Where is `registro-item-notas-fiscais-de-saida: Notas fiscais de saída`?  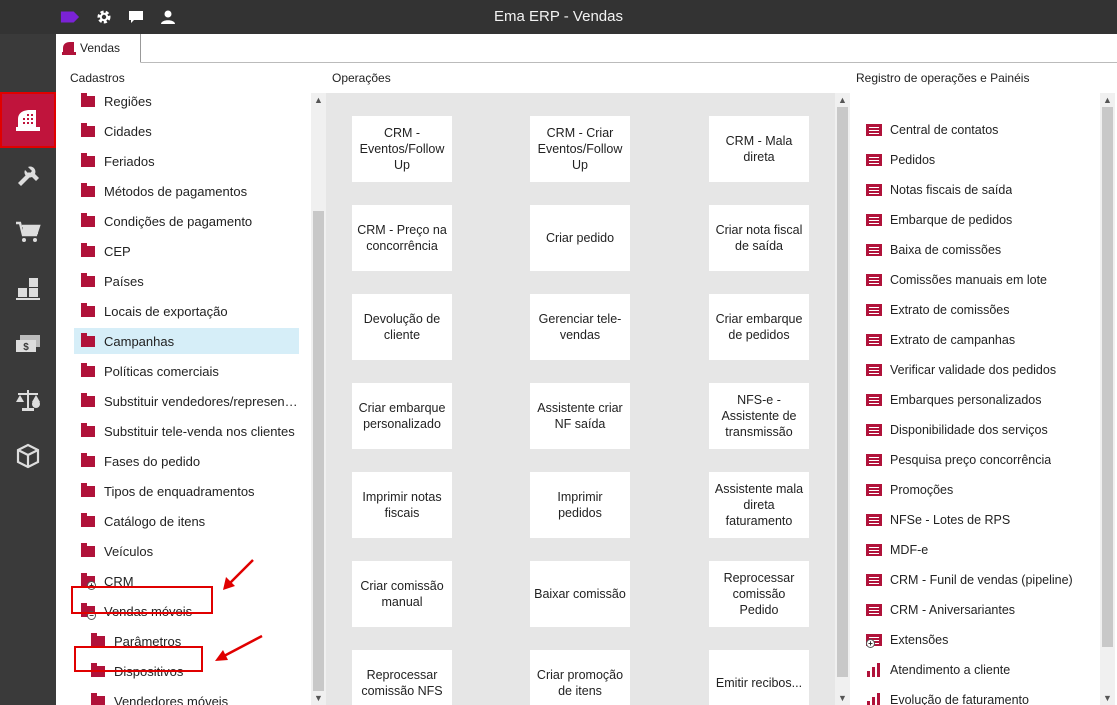
registro-item-notas-fiscais-de-saida: Notas fiscais de saída is located at coordinates (976, 190).